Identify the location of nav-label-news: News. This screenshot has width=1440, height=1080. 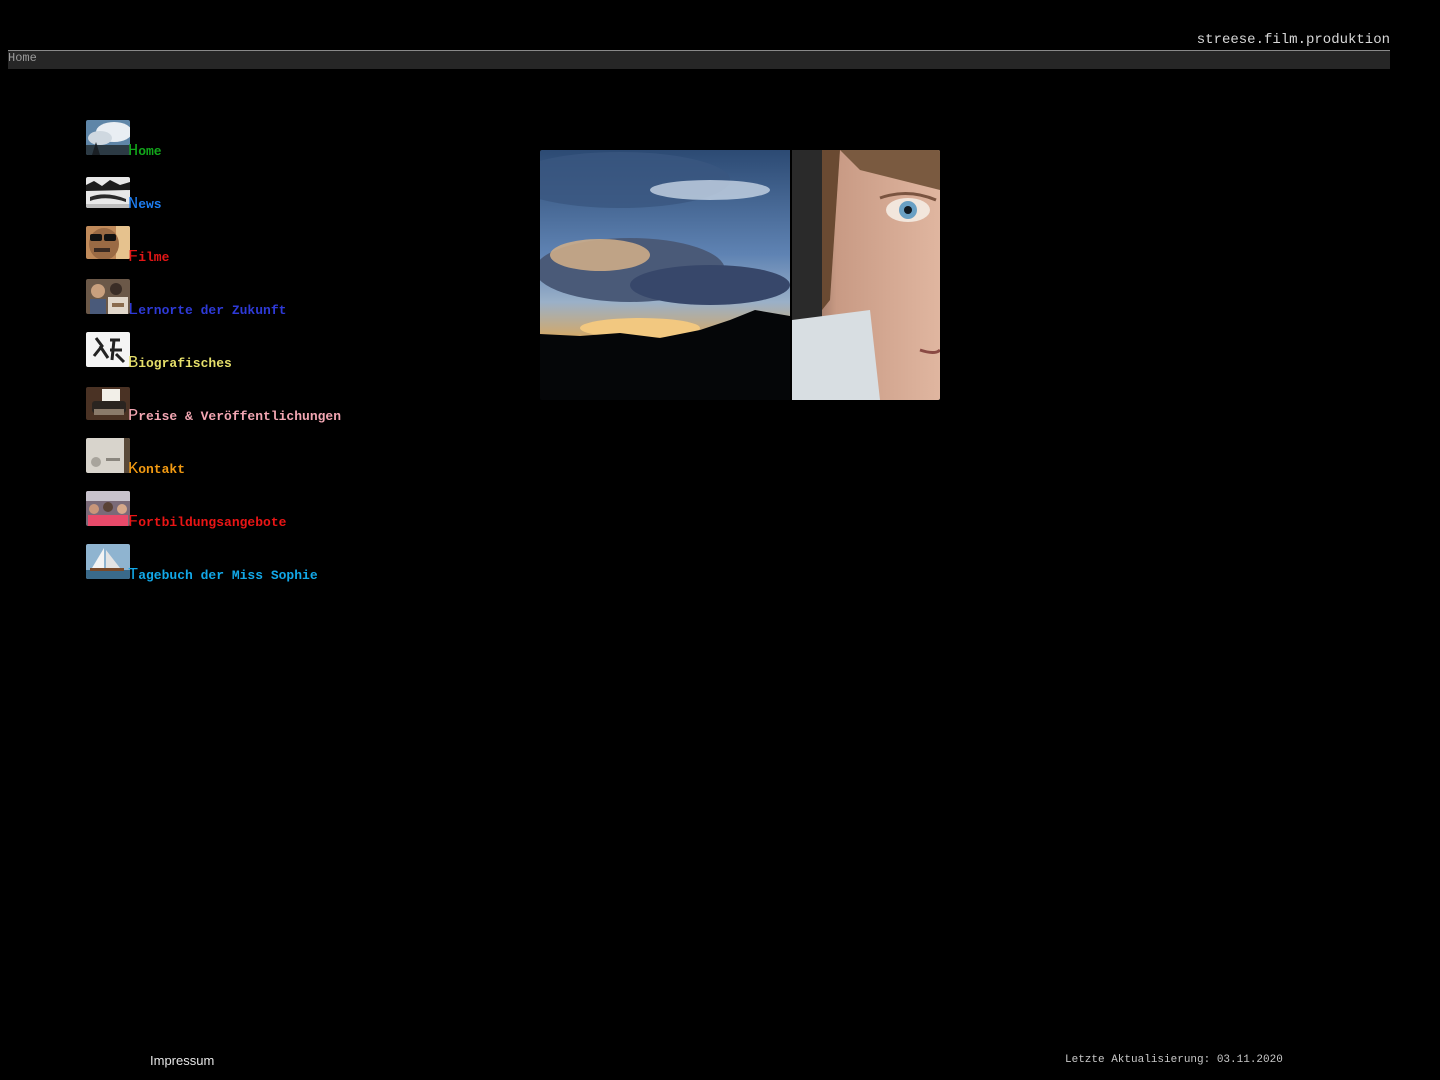
(145, 204).